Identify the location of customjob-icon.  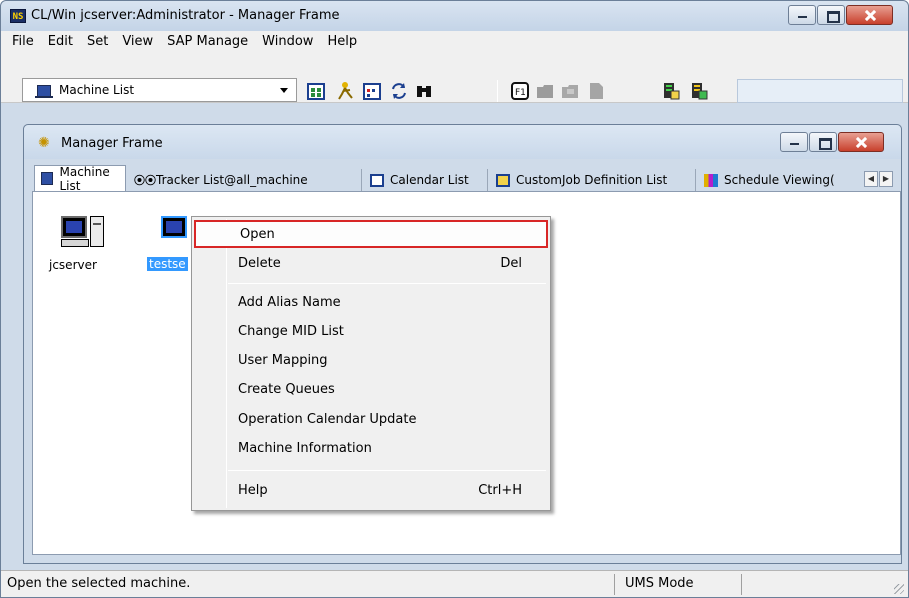
(503, 180).